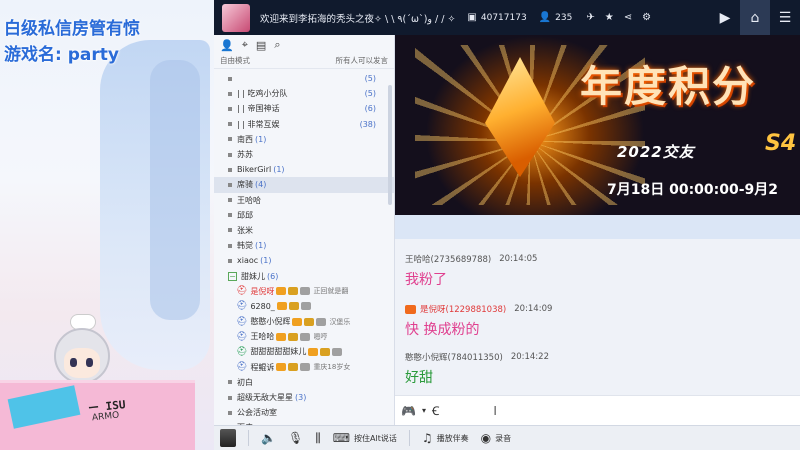 The width and height of the screenshot is (800, 450). What do you see at coordinates (245, 246) in the screenshot?
I see `item-label: 韩觉` at bounding box center [245, 246].